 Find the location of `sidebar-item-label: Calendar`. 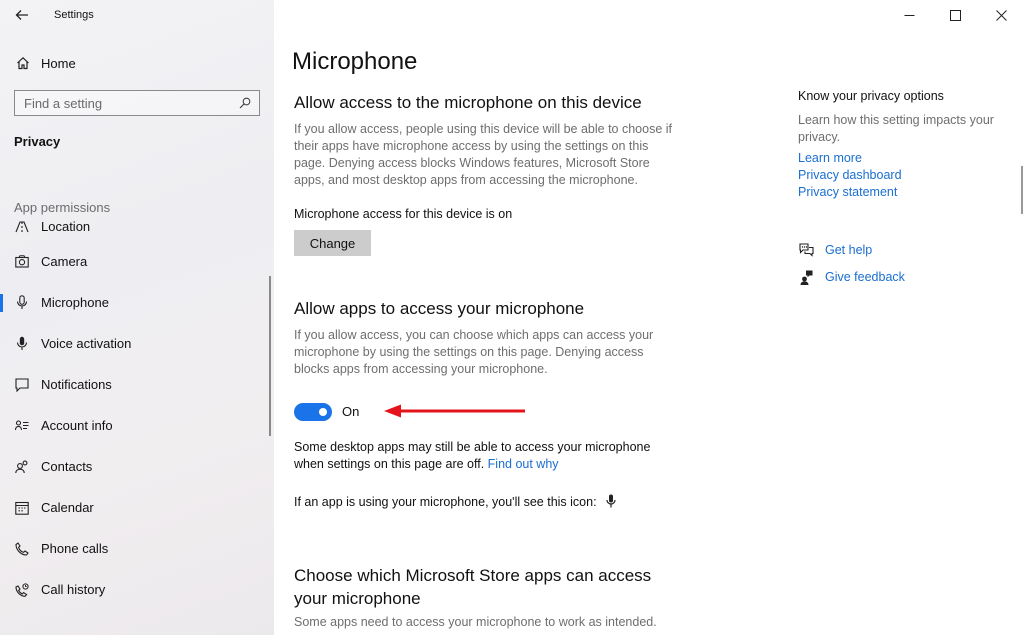

sidebar-item-label: Calendar is located at coordinates (67, 507).